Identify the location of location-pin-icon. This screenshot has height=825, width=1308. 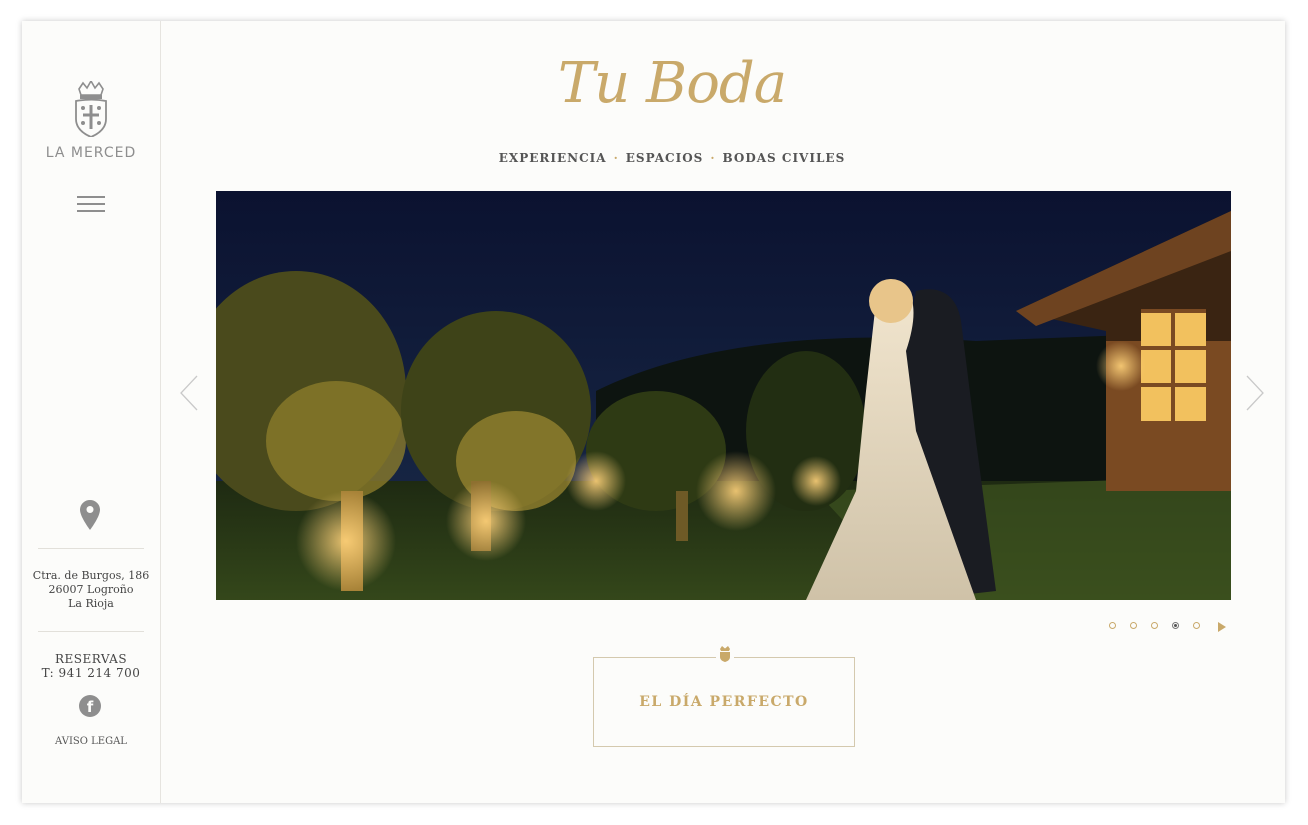
(90, 515).